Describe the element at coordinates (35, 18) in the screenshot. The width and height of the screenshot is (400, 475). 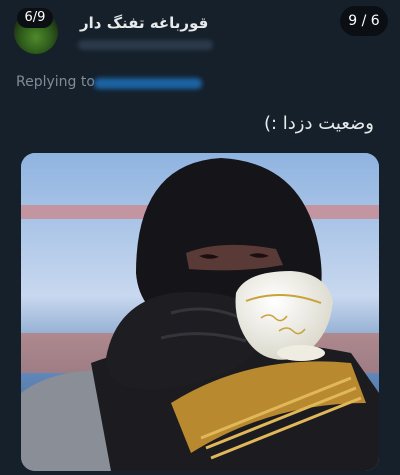
I see `avatar-badge: 6/9` at that location.